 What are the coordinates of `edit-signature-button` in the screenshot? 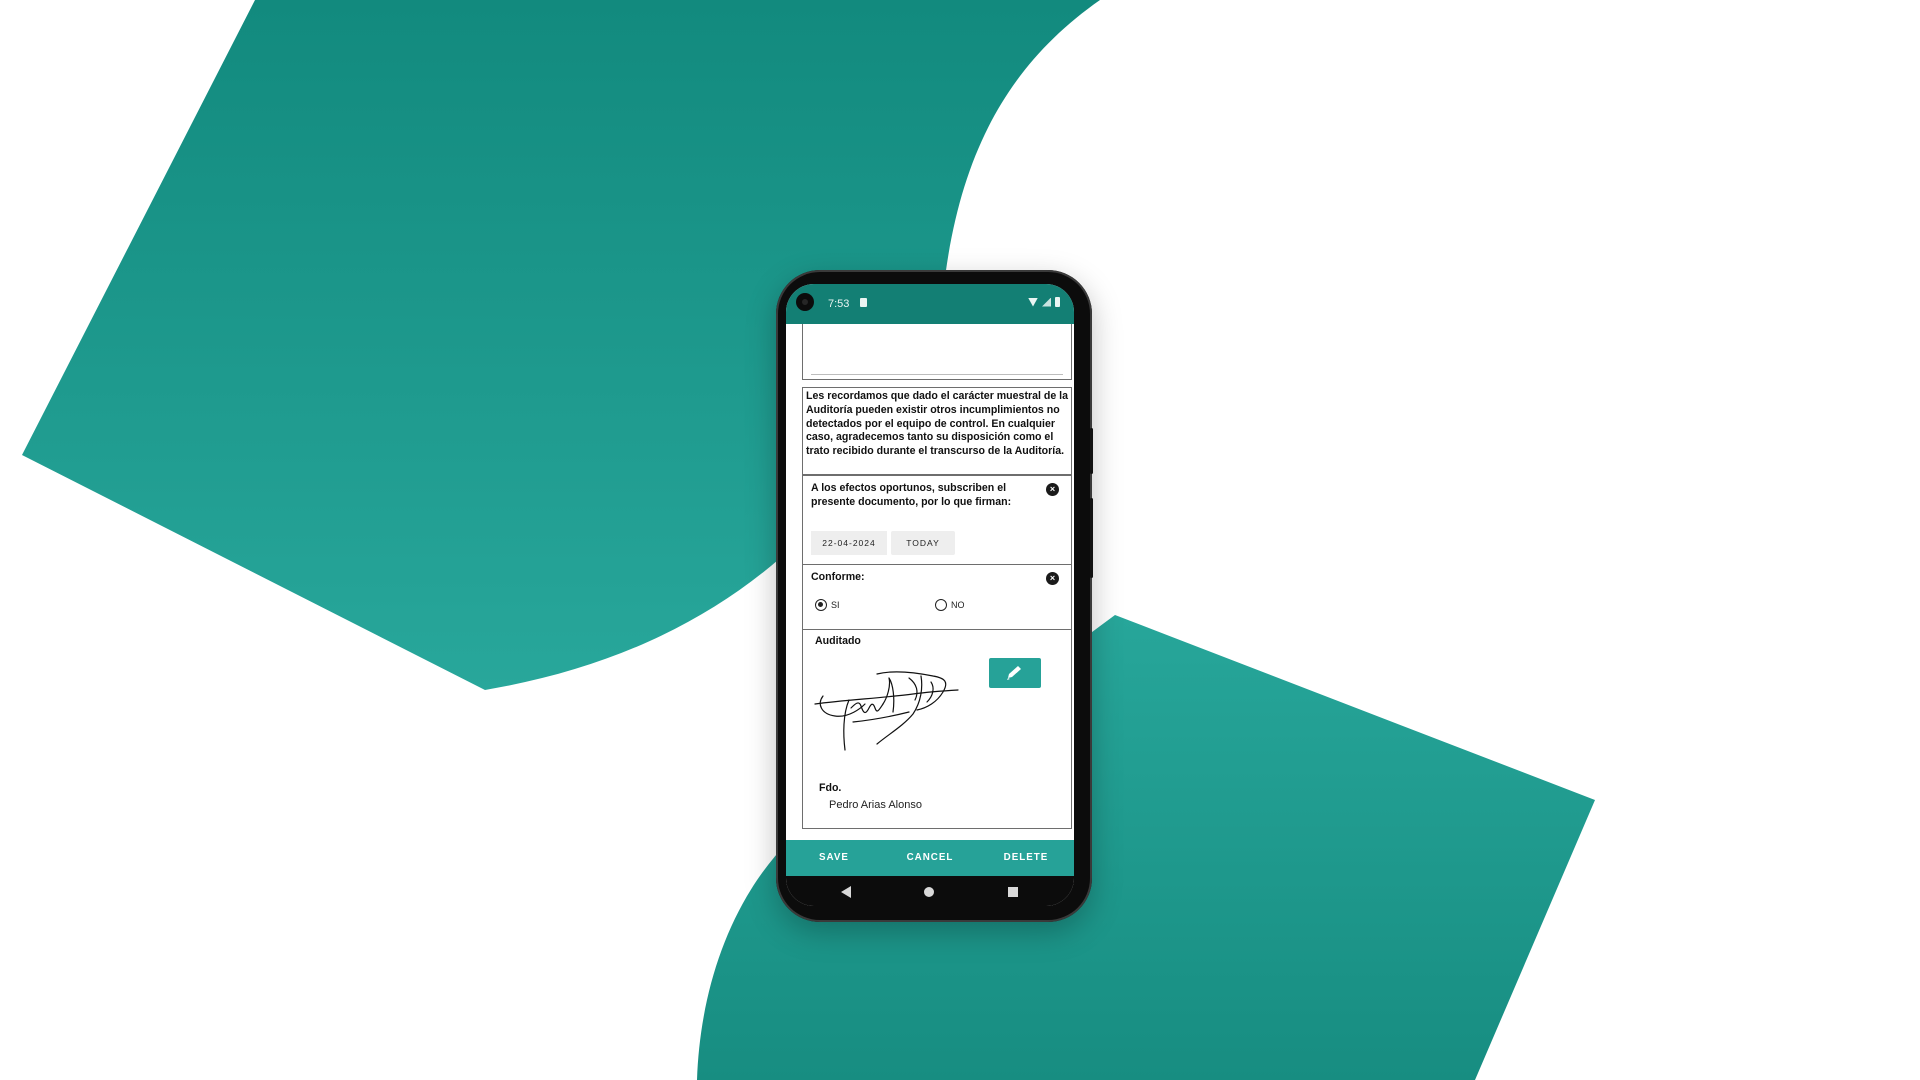 It's located at (1015, 673).